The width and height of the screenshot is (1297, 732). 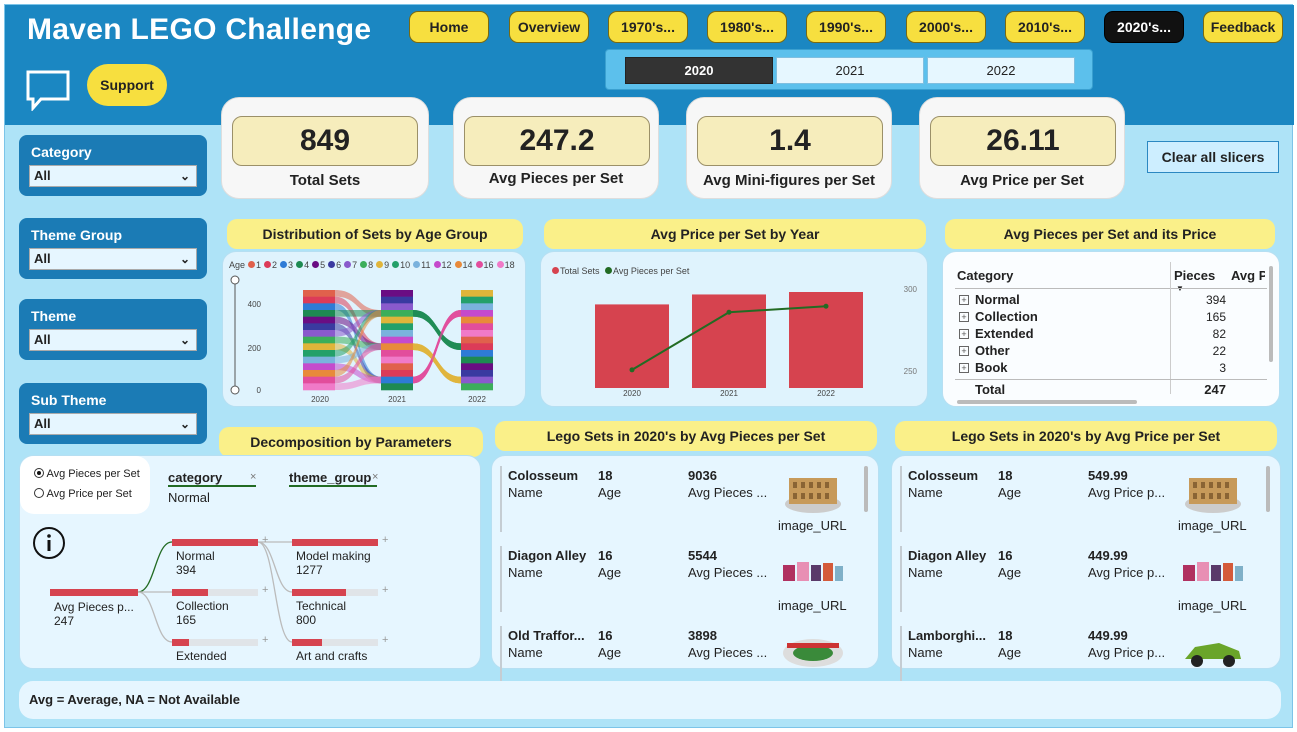 I want to click on matrix-row-label: Normal, so click(x=997, y=299).